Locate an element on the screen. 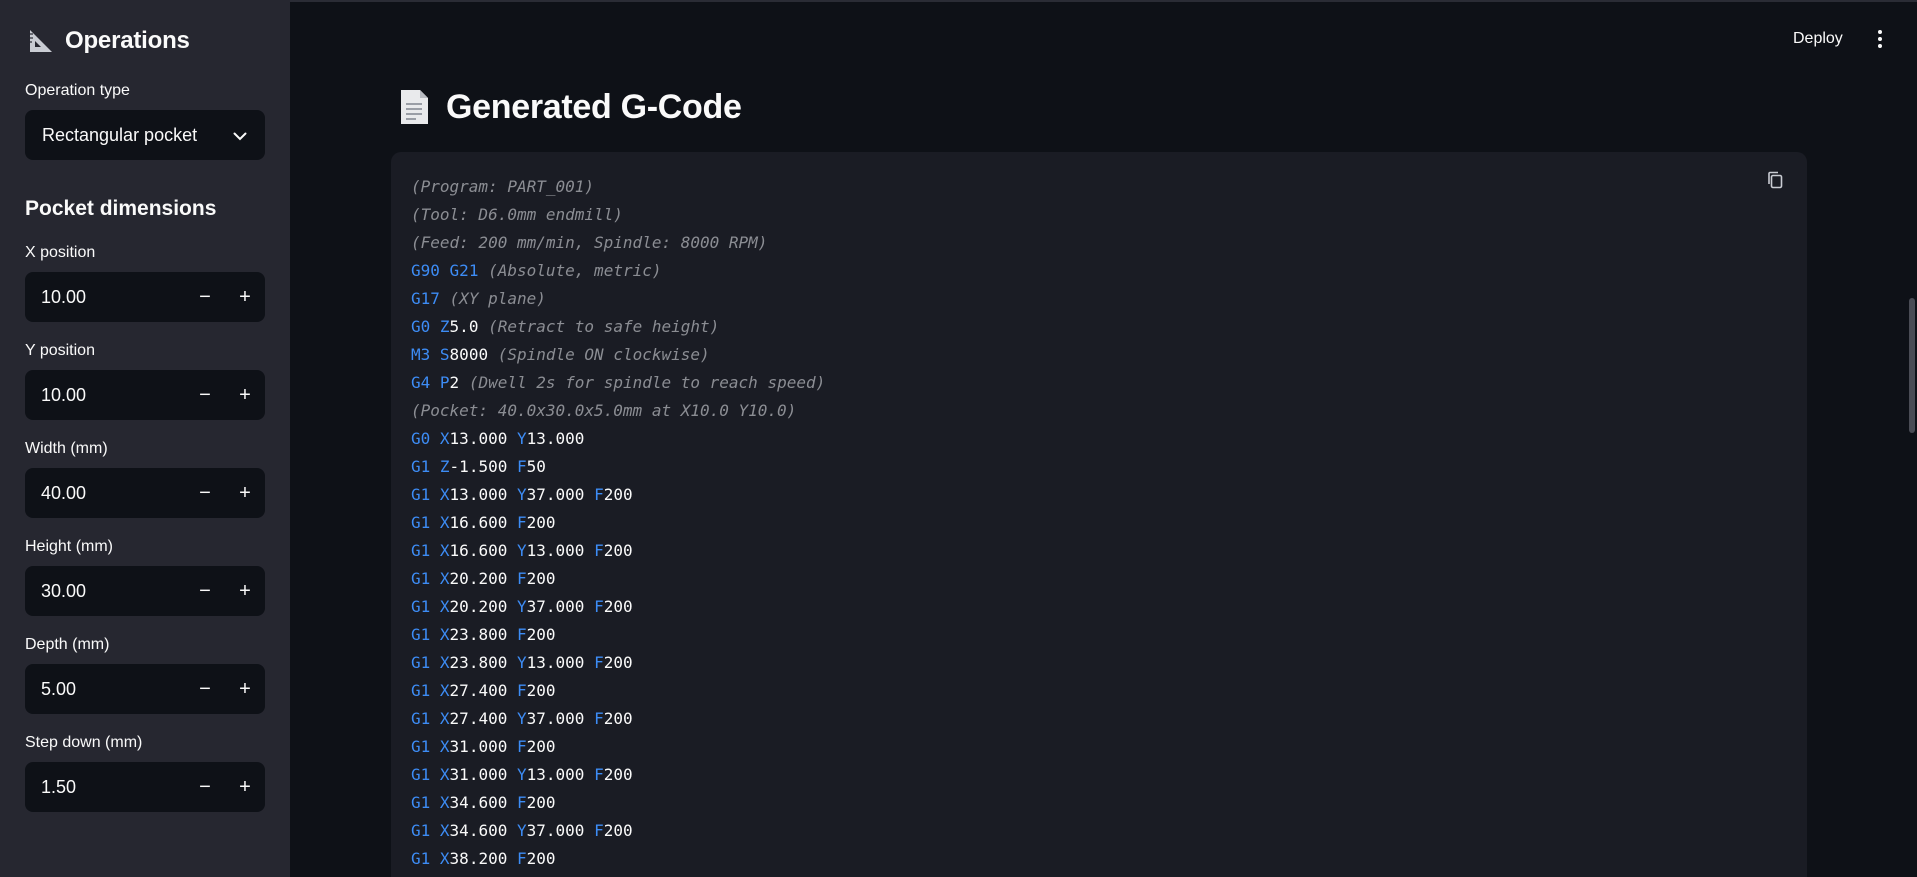  operation-type-select: Rectangular pocket is located at coordinates (145, 135).